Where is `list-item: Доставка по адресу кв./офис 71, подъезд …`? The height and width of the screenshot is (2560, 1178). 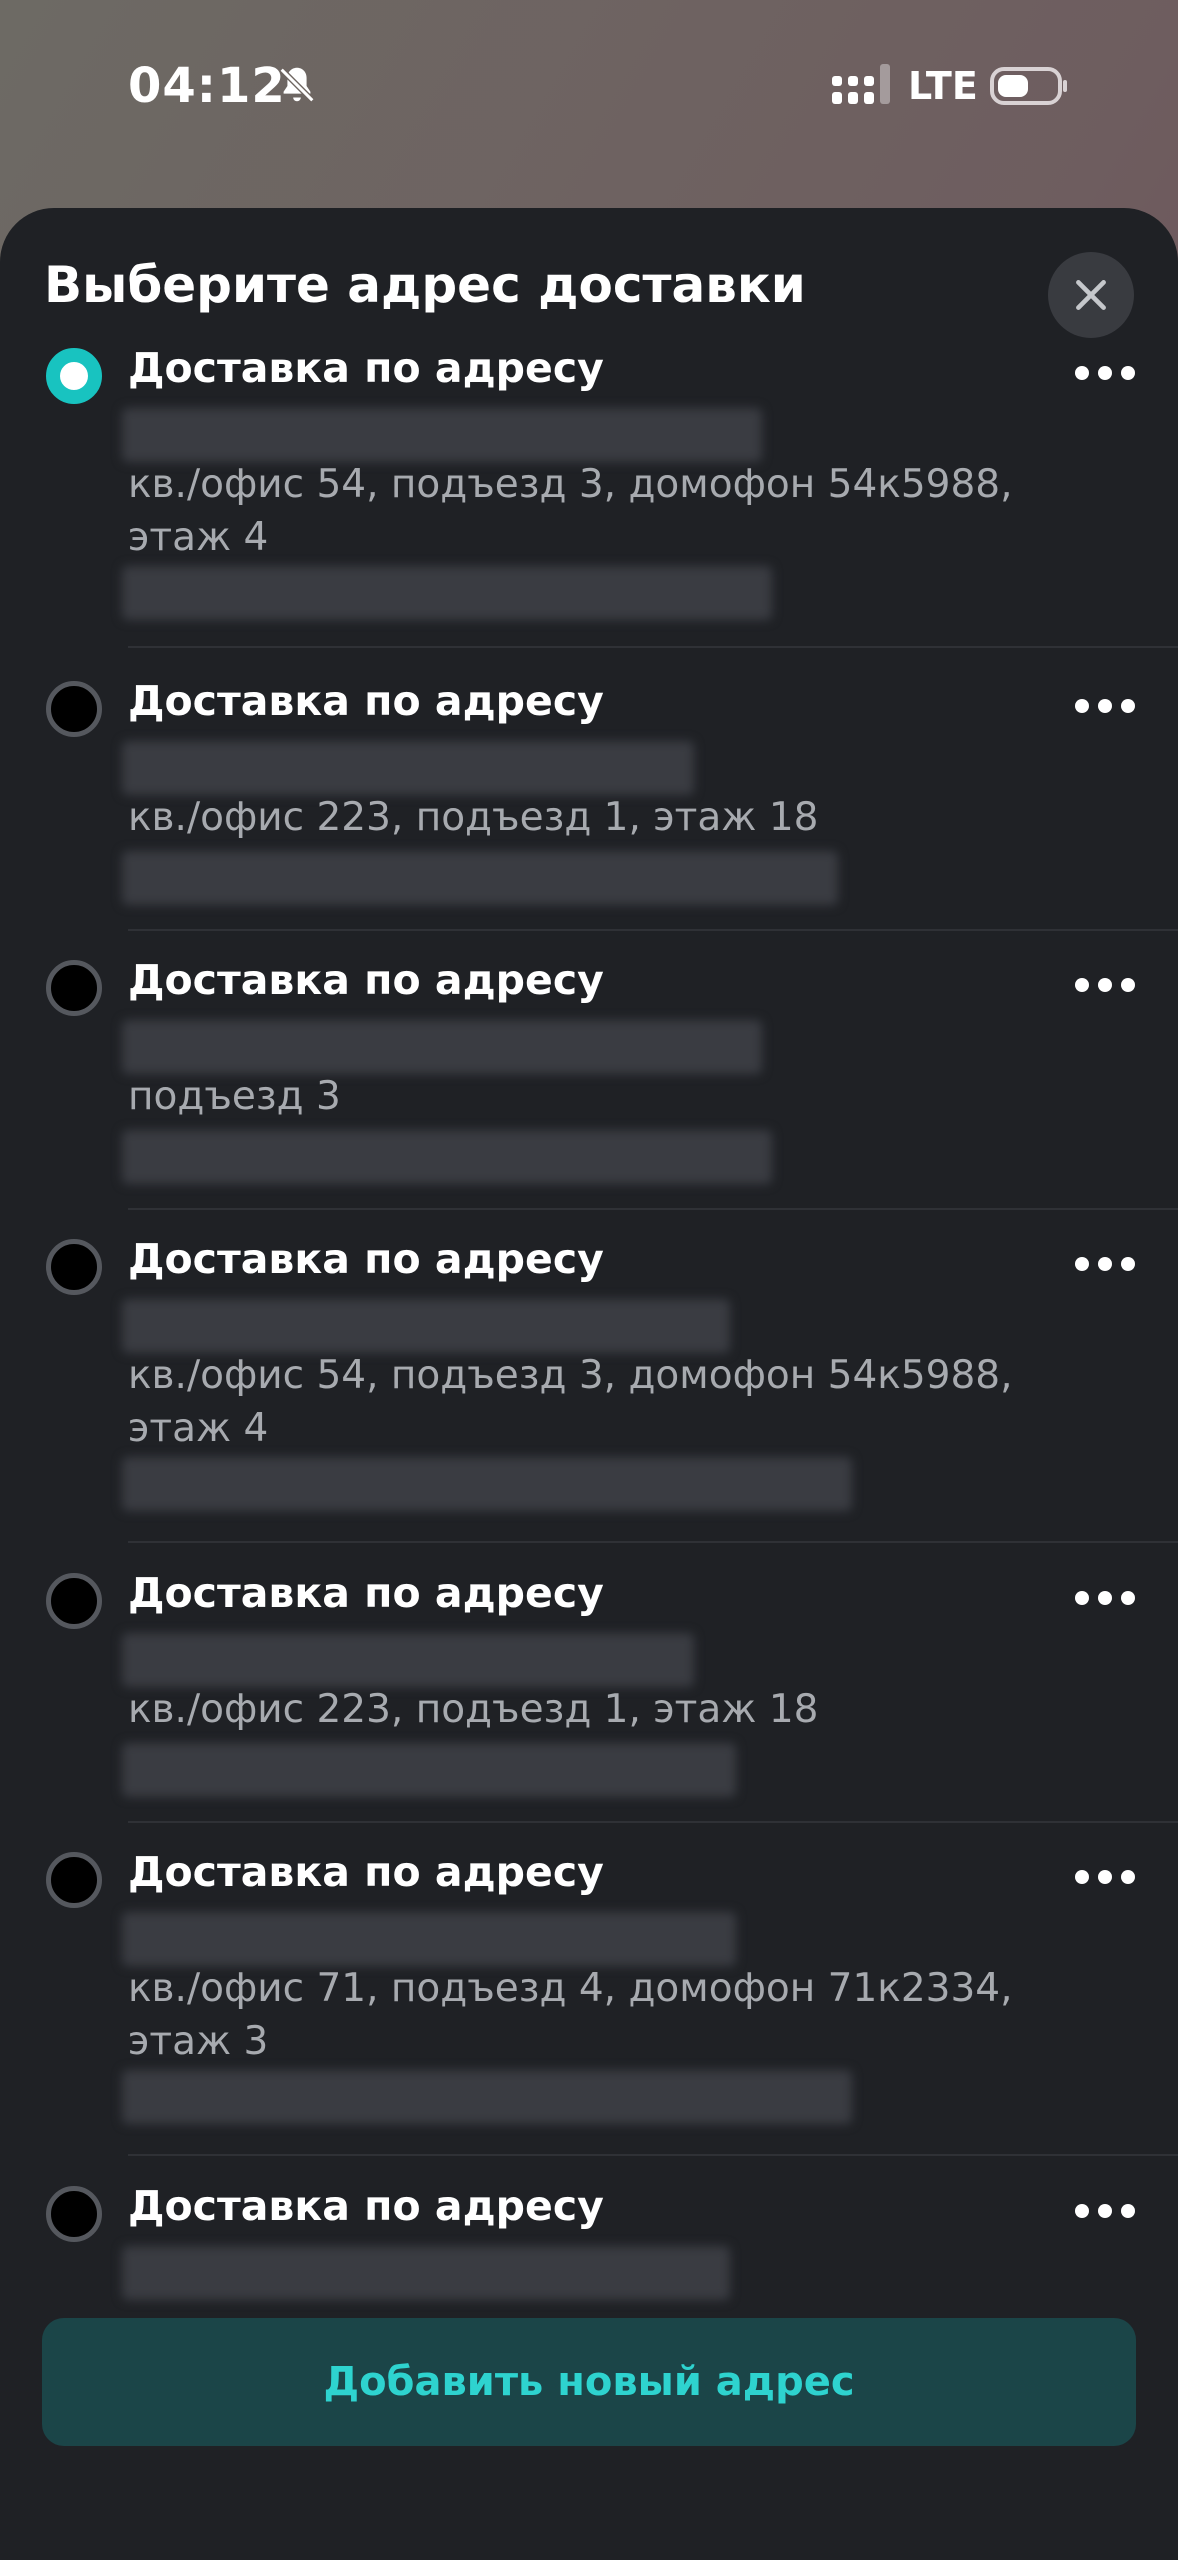
list-item: Доставка по адресу кв./офис 71, подъезд … is located at coordinates (589, 2009).